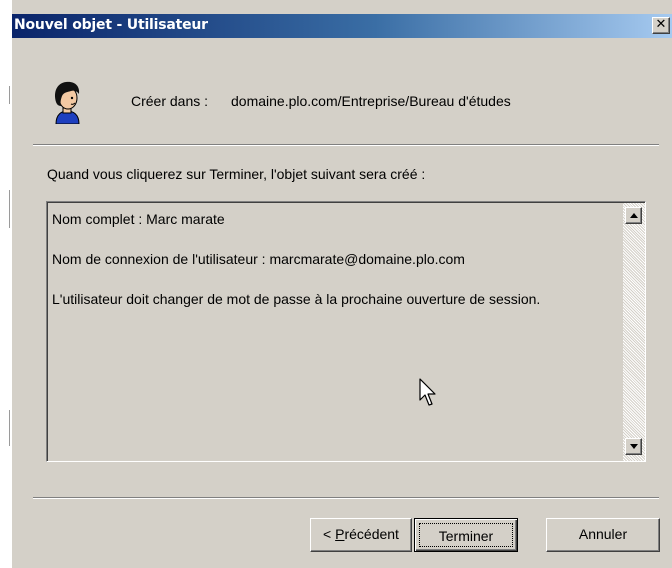 The width and height of the screenshot is (672, 568). I want to click on finish-button-label: Terminer, so click(466, 536).